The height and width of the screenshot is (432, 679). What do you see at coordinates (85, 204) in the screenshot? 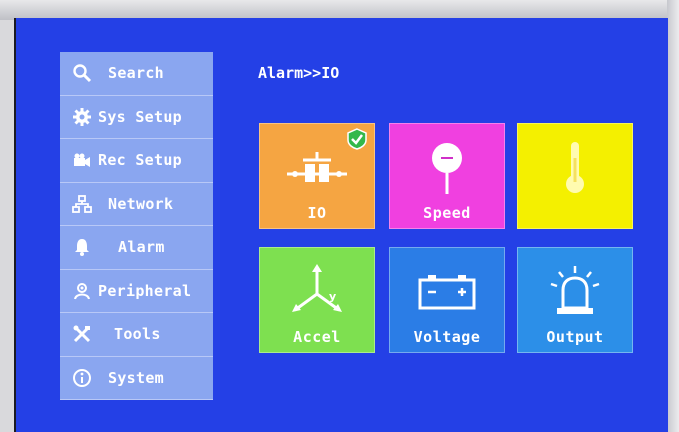
I see `network-icon` at bounding box center [85, 204].